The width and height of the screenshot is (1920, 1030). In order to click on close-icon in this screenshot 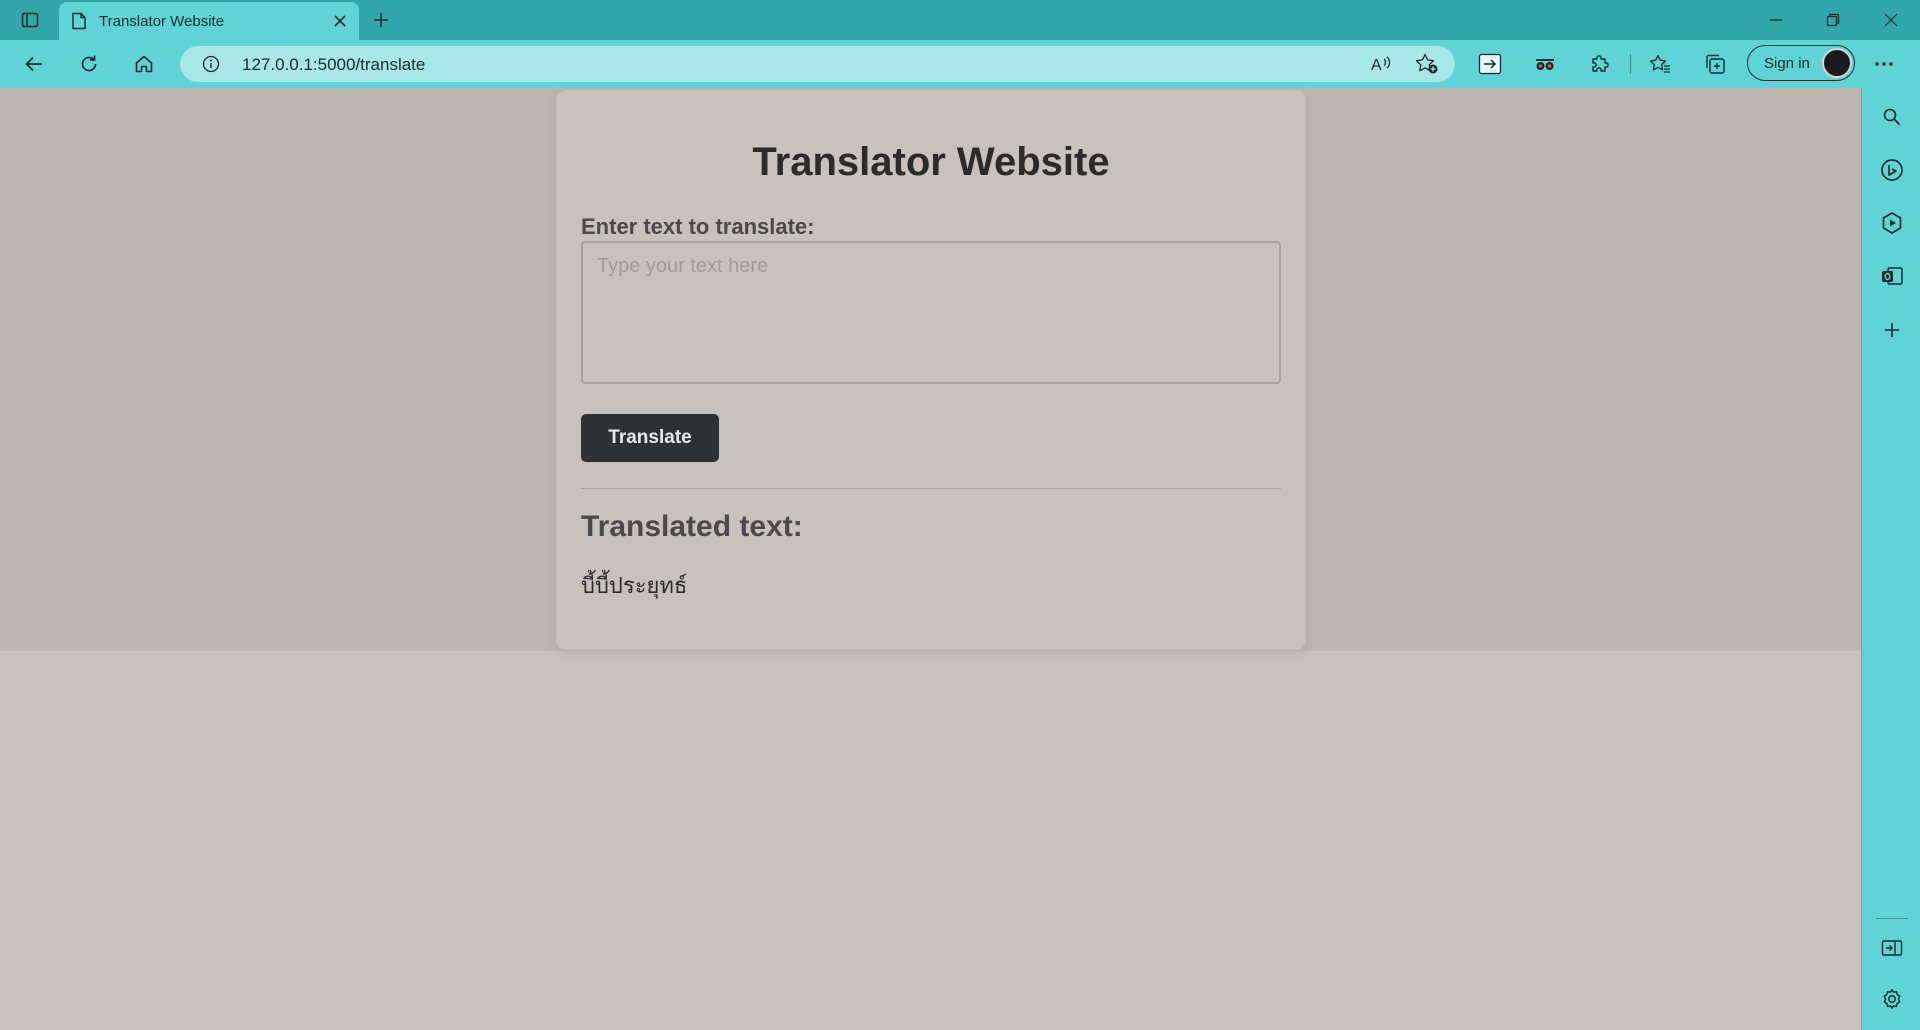, I will do `click(340, 21)`.